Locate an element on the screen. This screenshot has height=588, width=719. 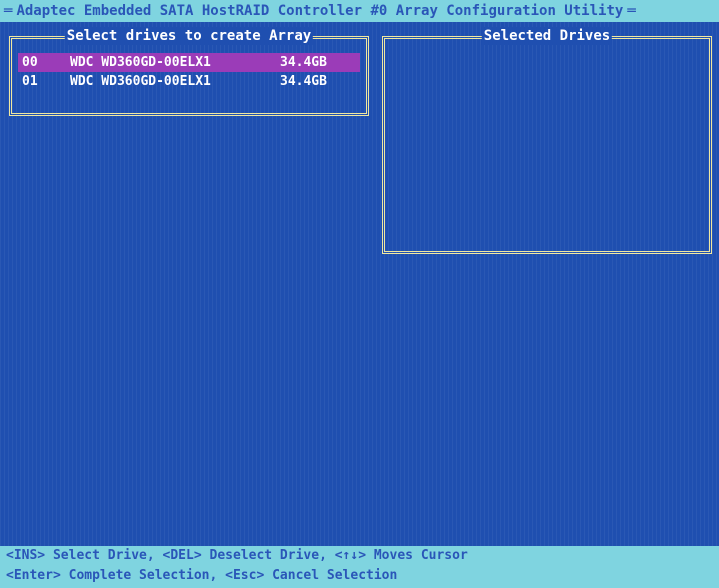
drive-row-00: 00 WDC WD360GD-00ELX1 34.4GB is located at coordinates (189, 62).